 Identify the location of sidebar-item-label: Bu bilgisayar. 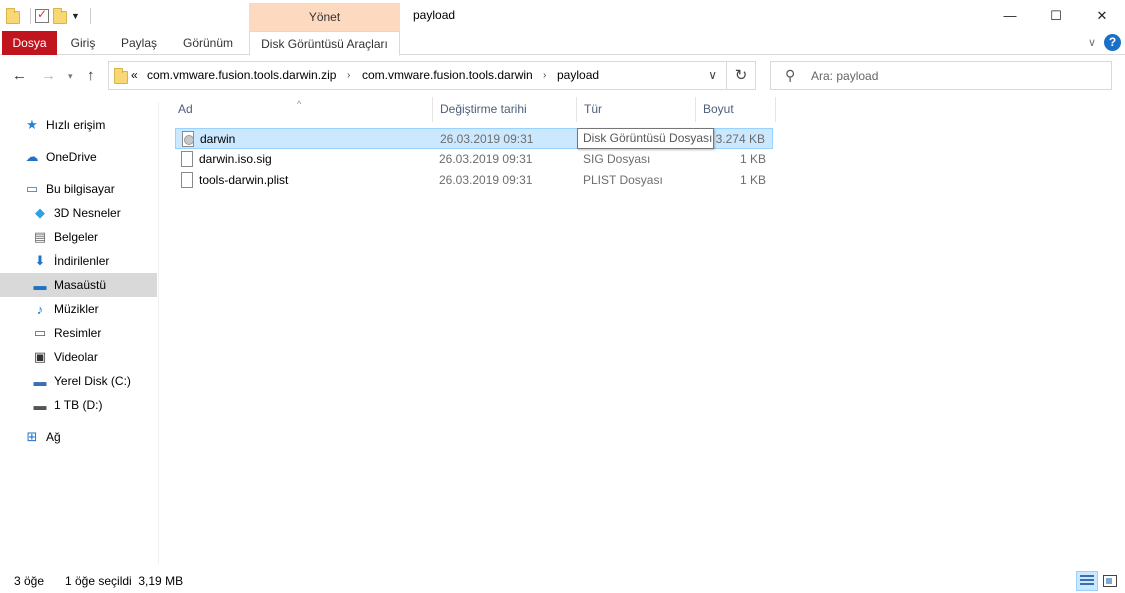
(80, 189).